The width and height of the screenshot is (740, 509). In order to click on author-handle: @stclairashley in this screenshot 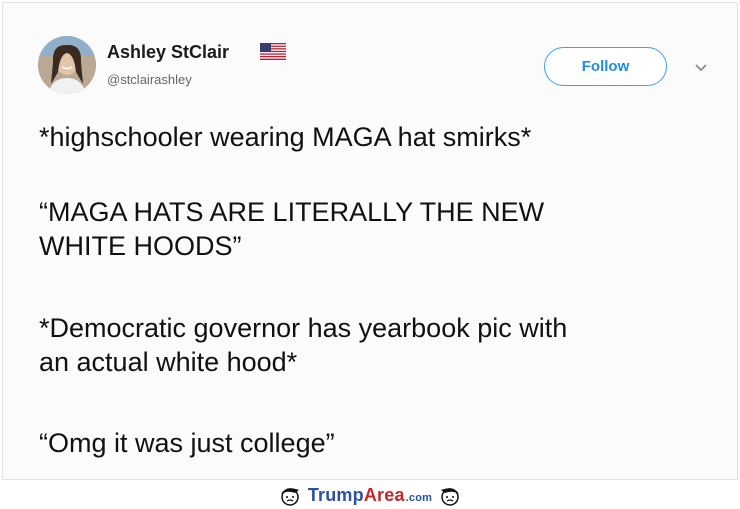, I will do `click(149, 79)`.